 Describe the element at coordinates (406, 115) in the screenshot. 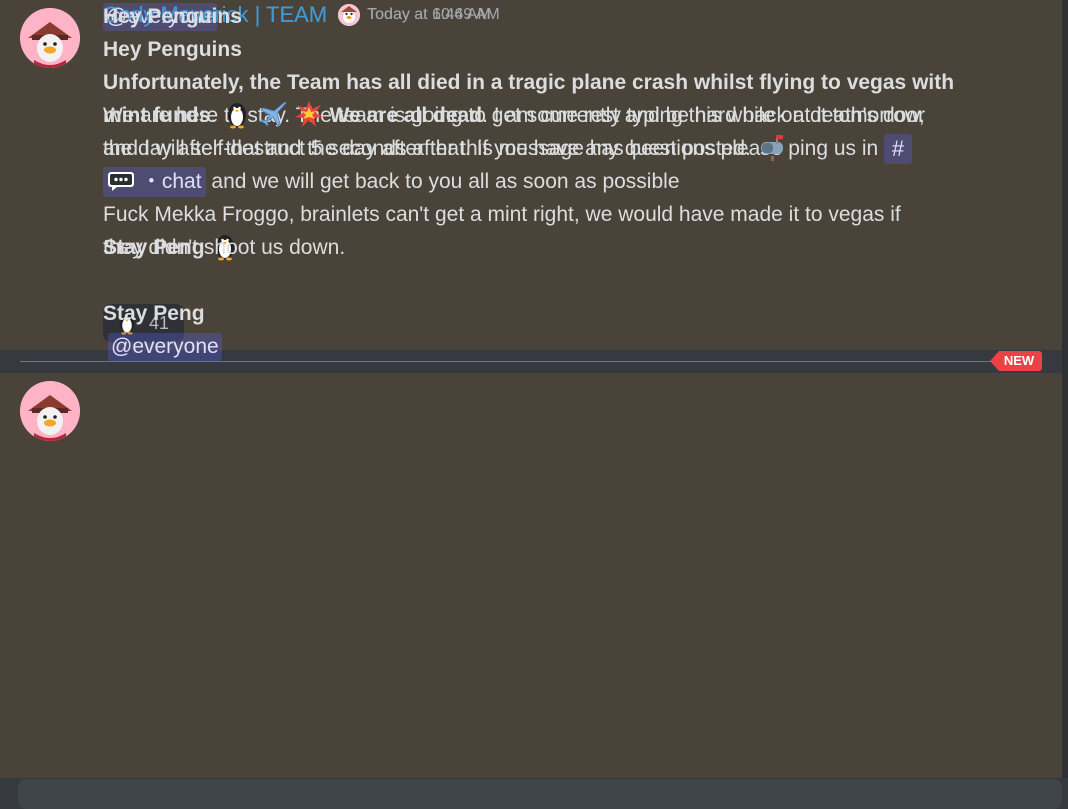

I see `bold-text: We are all dead` at that location.